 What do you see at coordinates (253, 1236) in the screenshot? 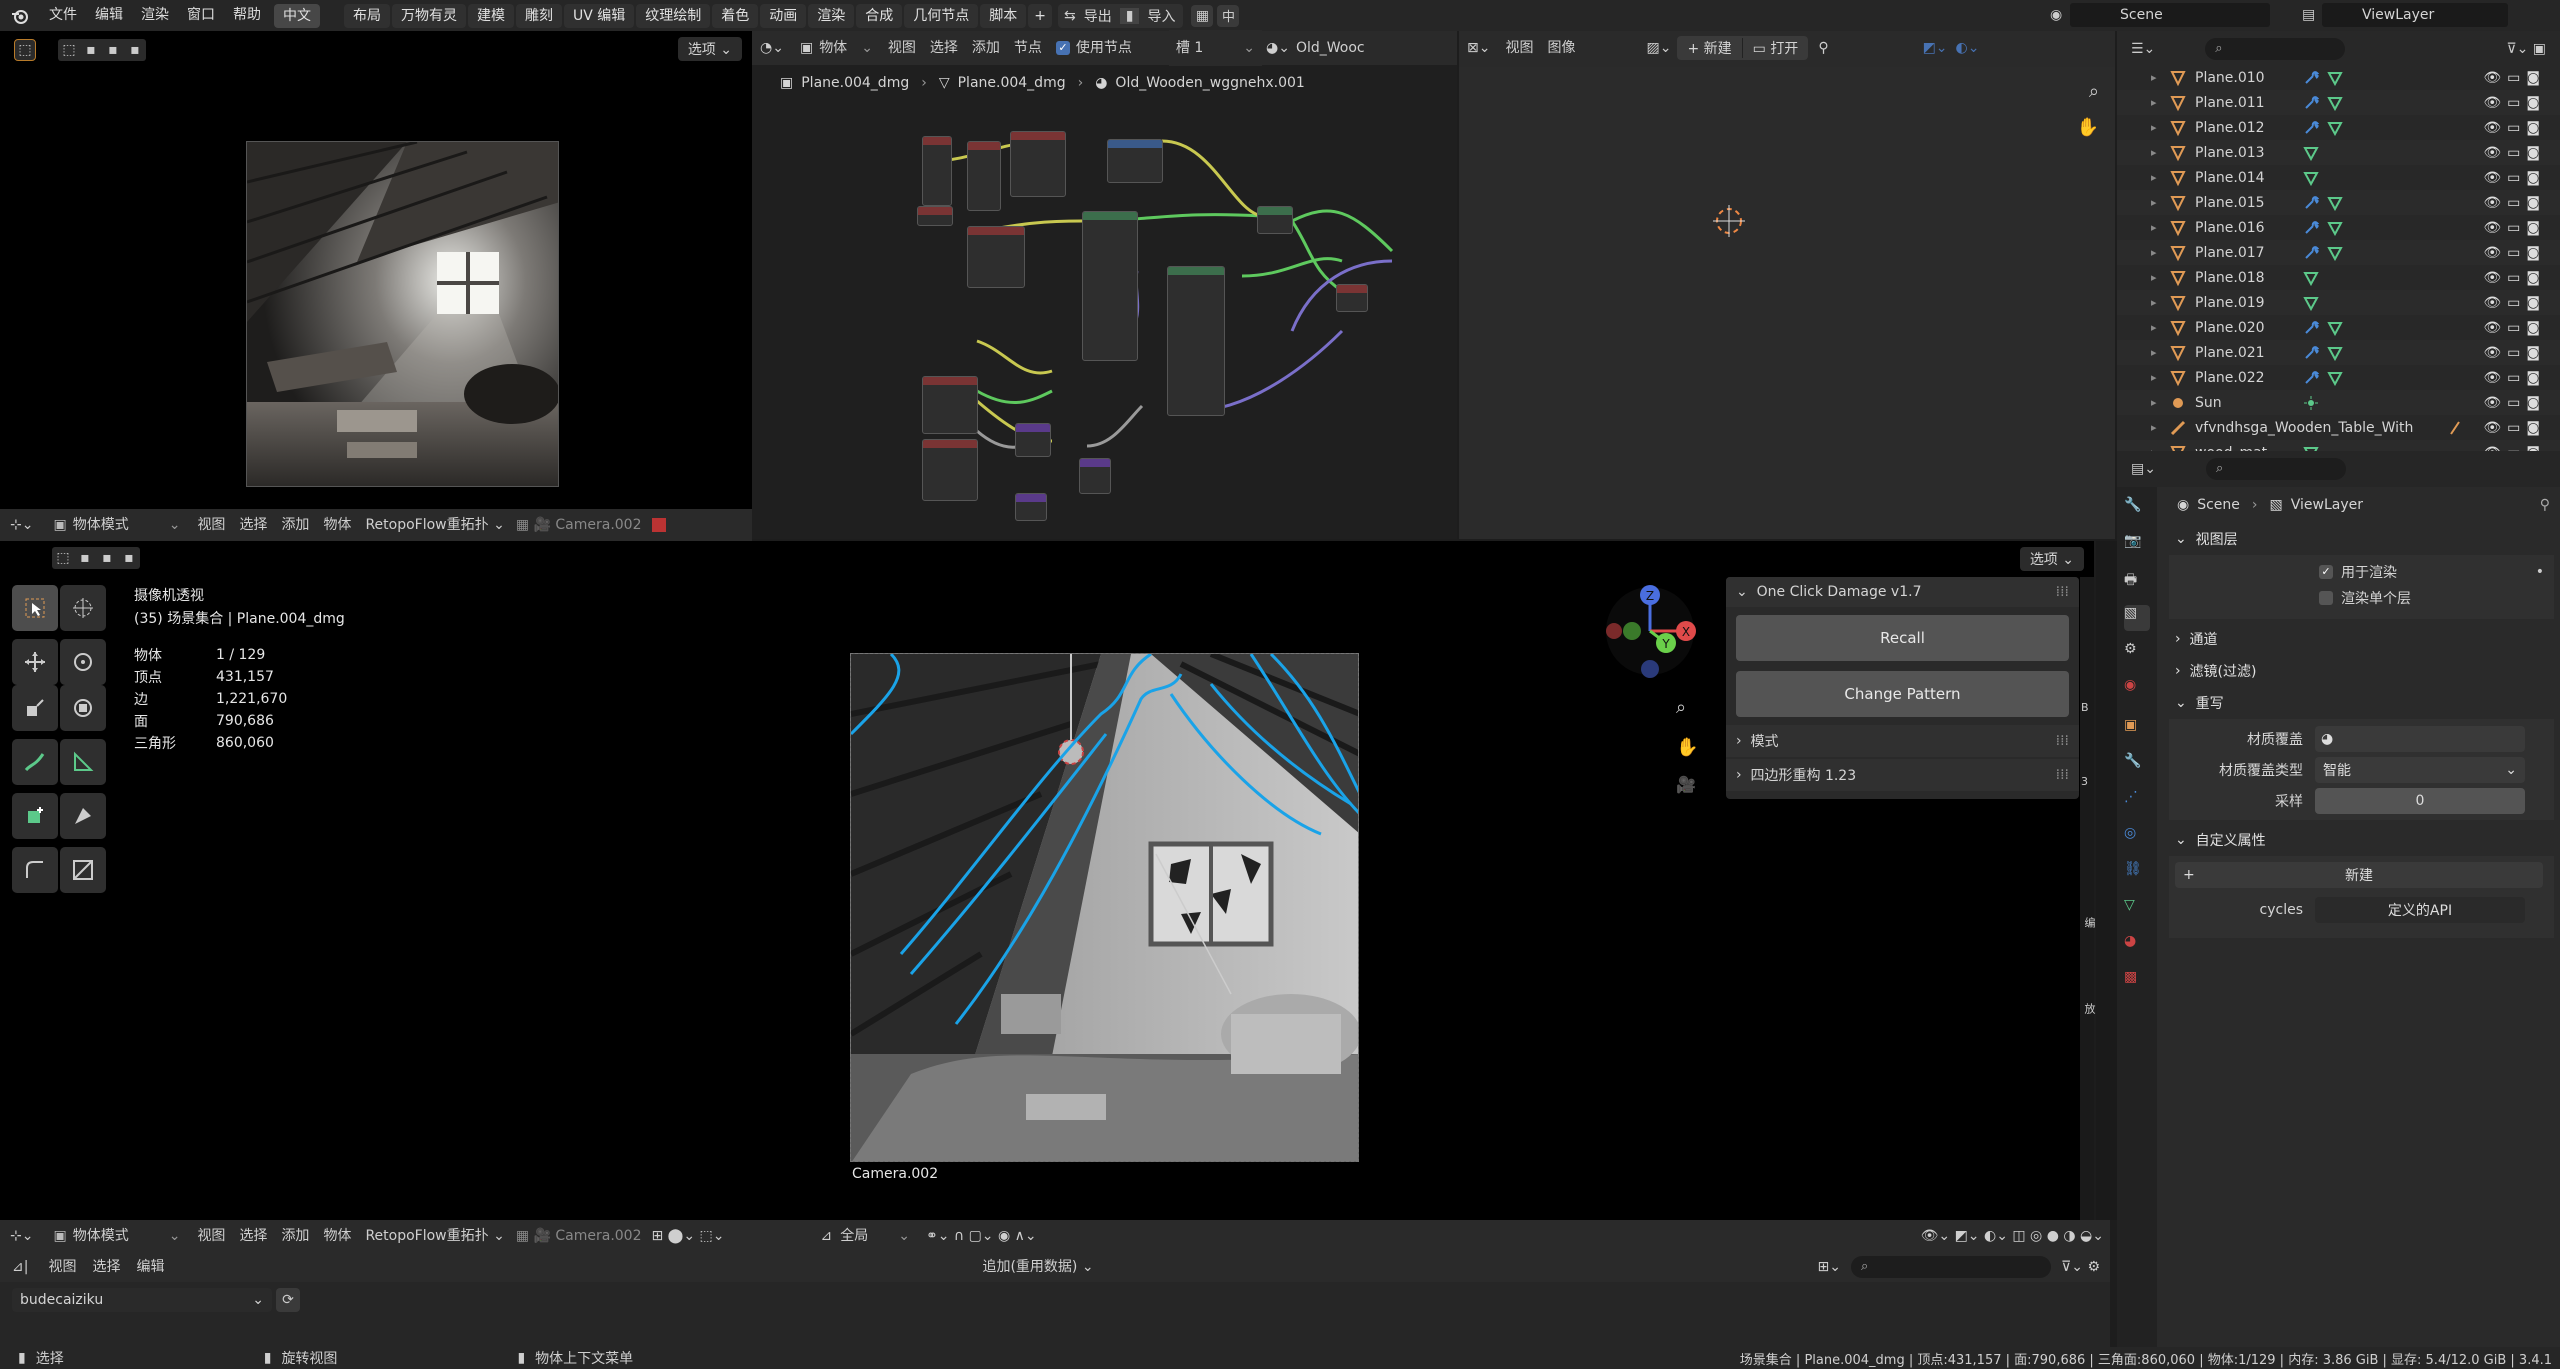
I see `vp-menu-select: 选择` at bounding box center [253, 1236].